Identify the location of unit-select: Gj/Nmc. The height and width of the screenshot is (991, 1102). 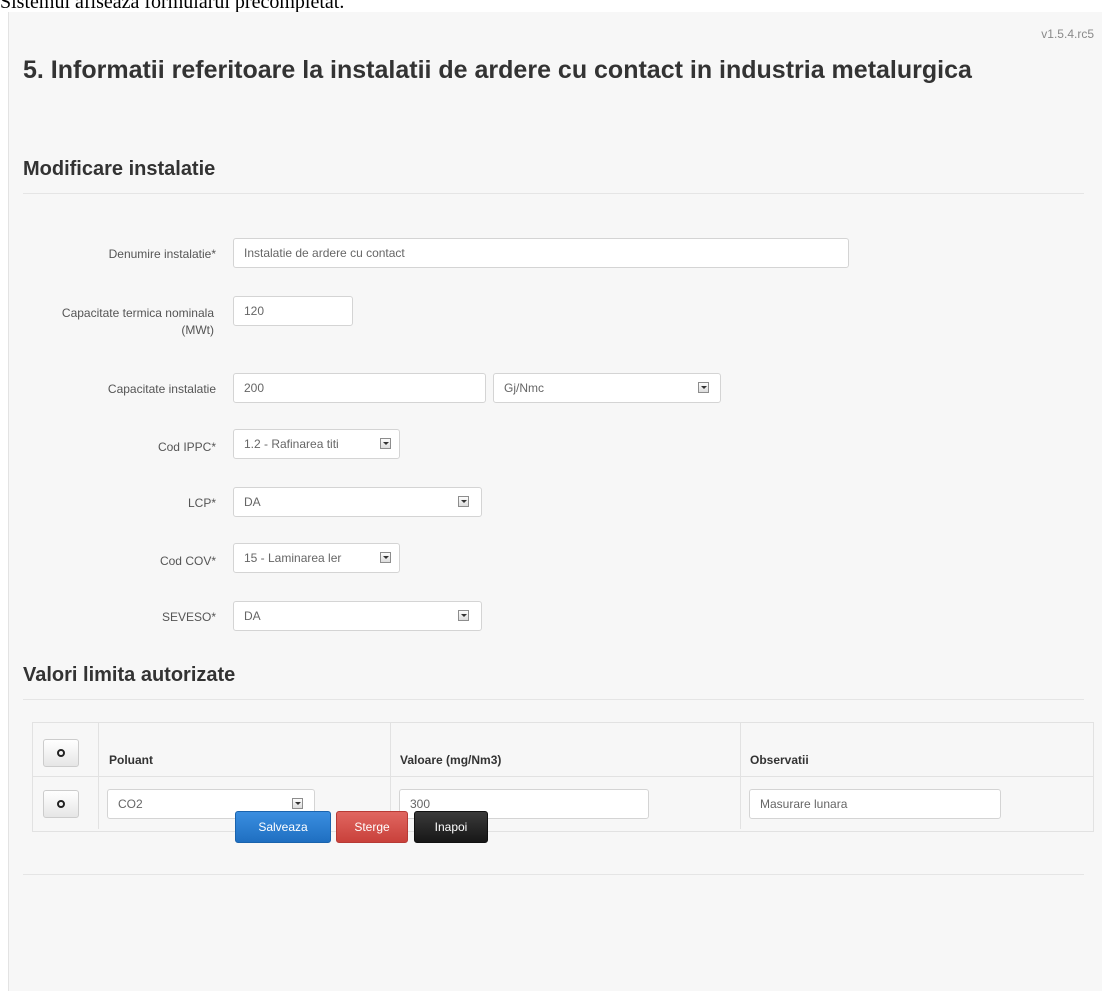
(607, 388).